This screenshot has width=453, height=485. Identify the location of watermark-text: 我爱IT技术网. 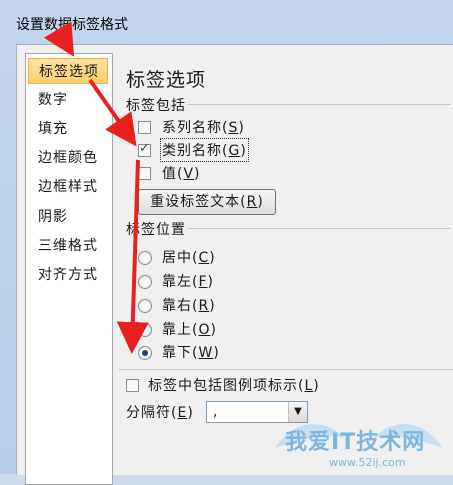
(355, 442).